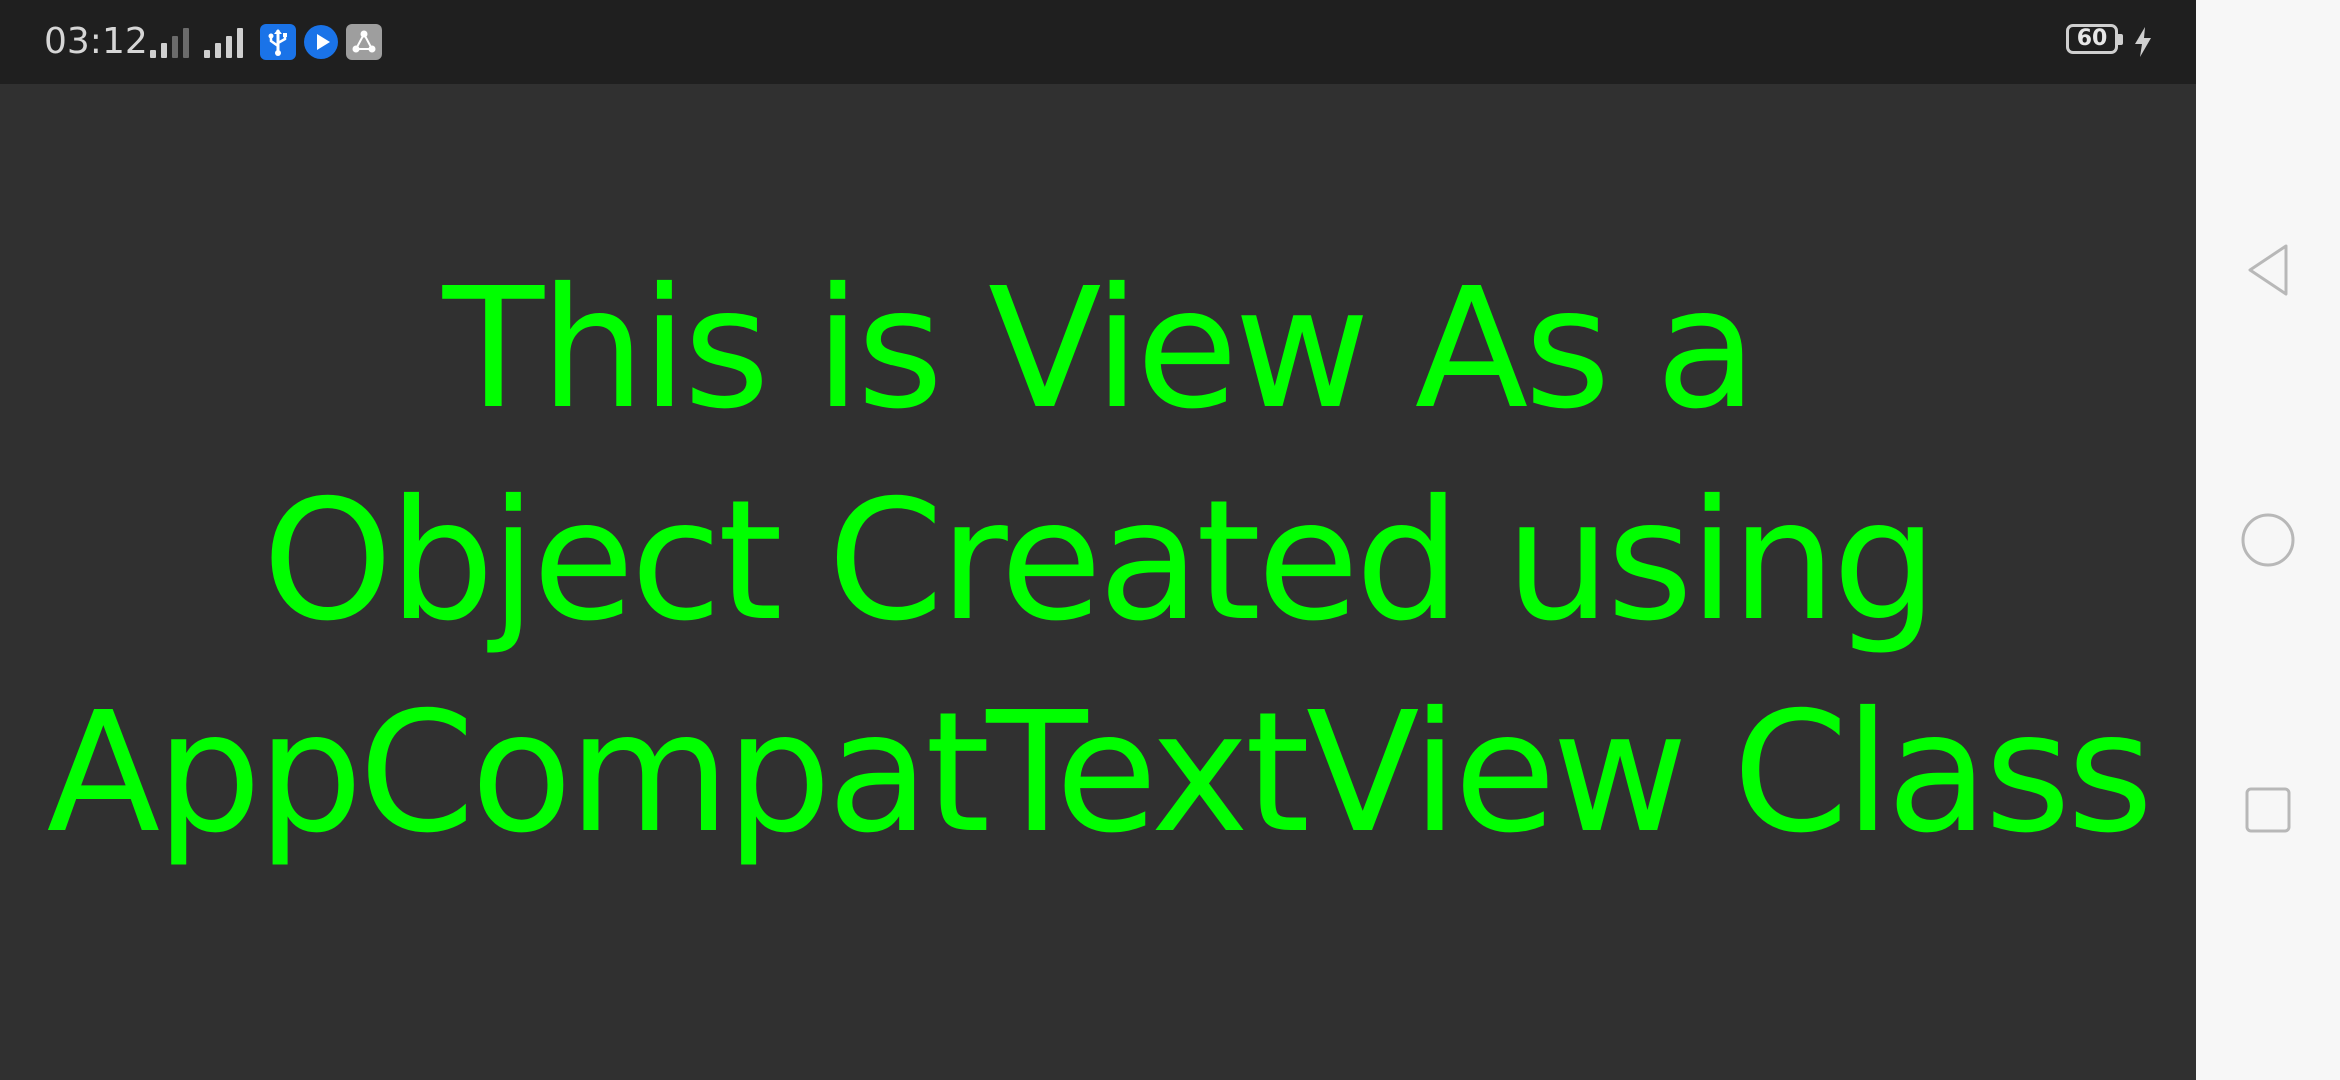 Image resolution: width=2340 pixels, height=1080 pixels. I want to click on play-icon, so click(321, 42).